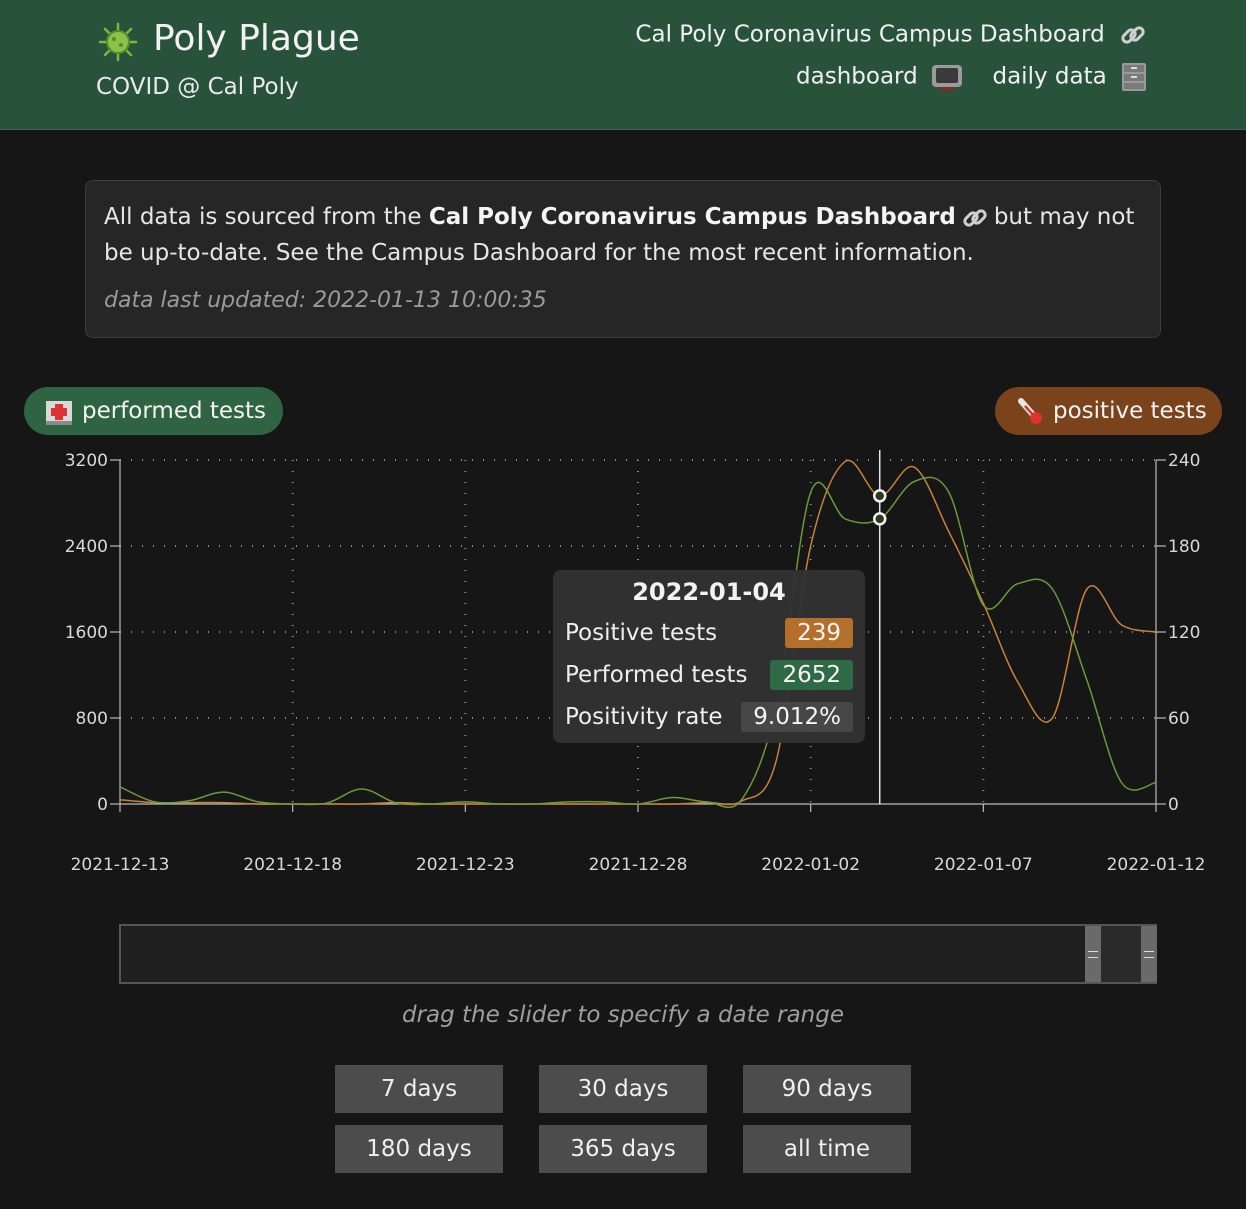 The image size is (1246, 1209). I want to click on campus-dashboard-label: Cal Poly Coronavirus Campus Dashboard, so click(870, 34).